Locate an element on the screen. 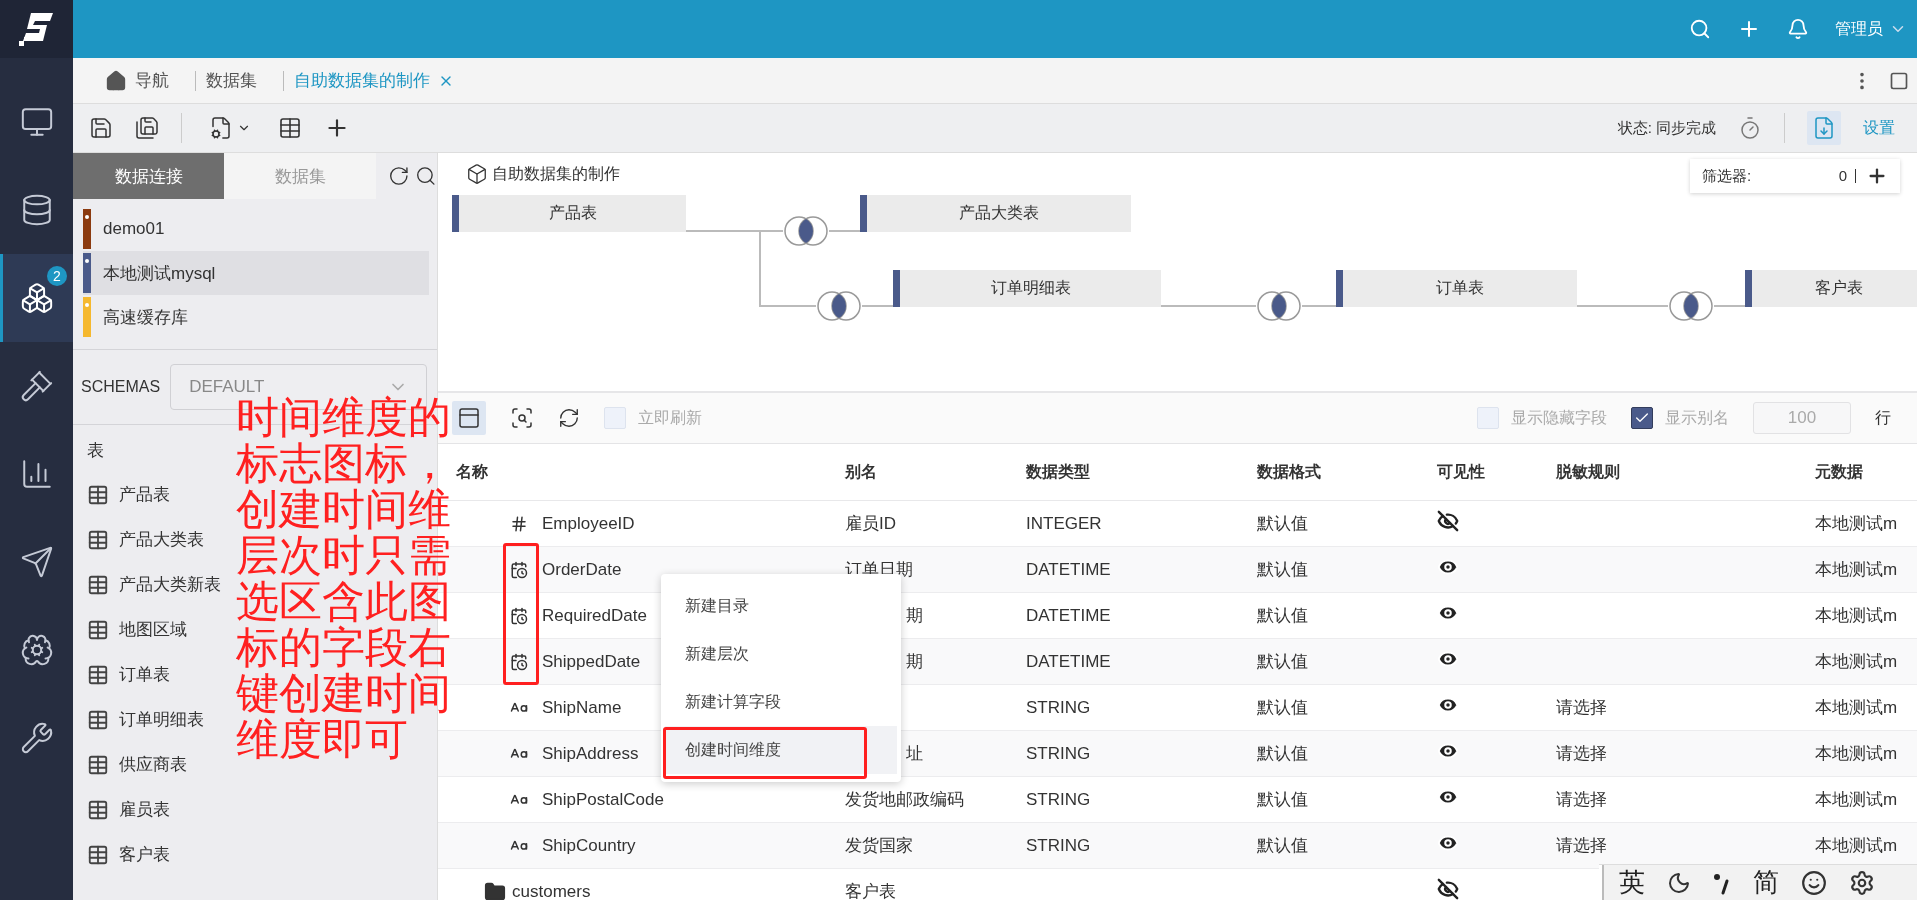  table-item: 产品大类表 is located at coordinates (145, 539).